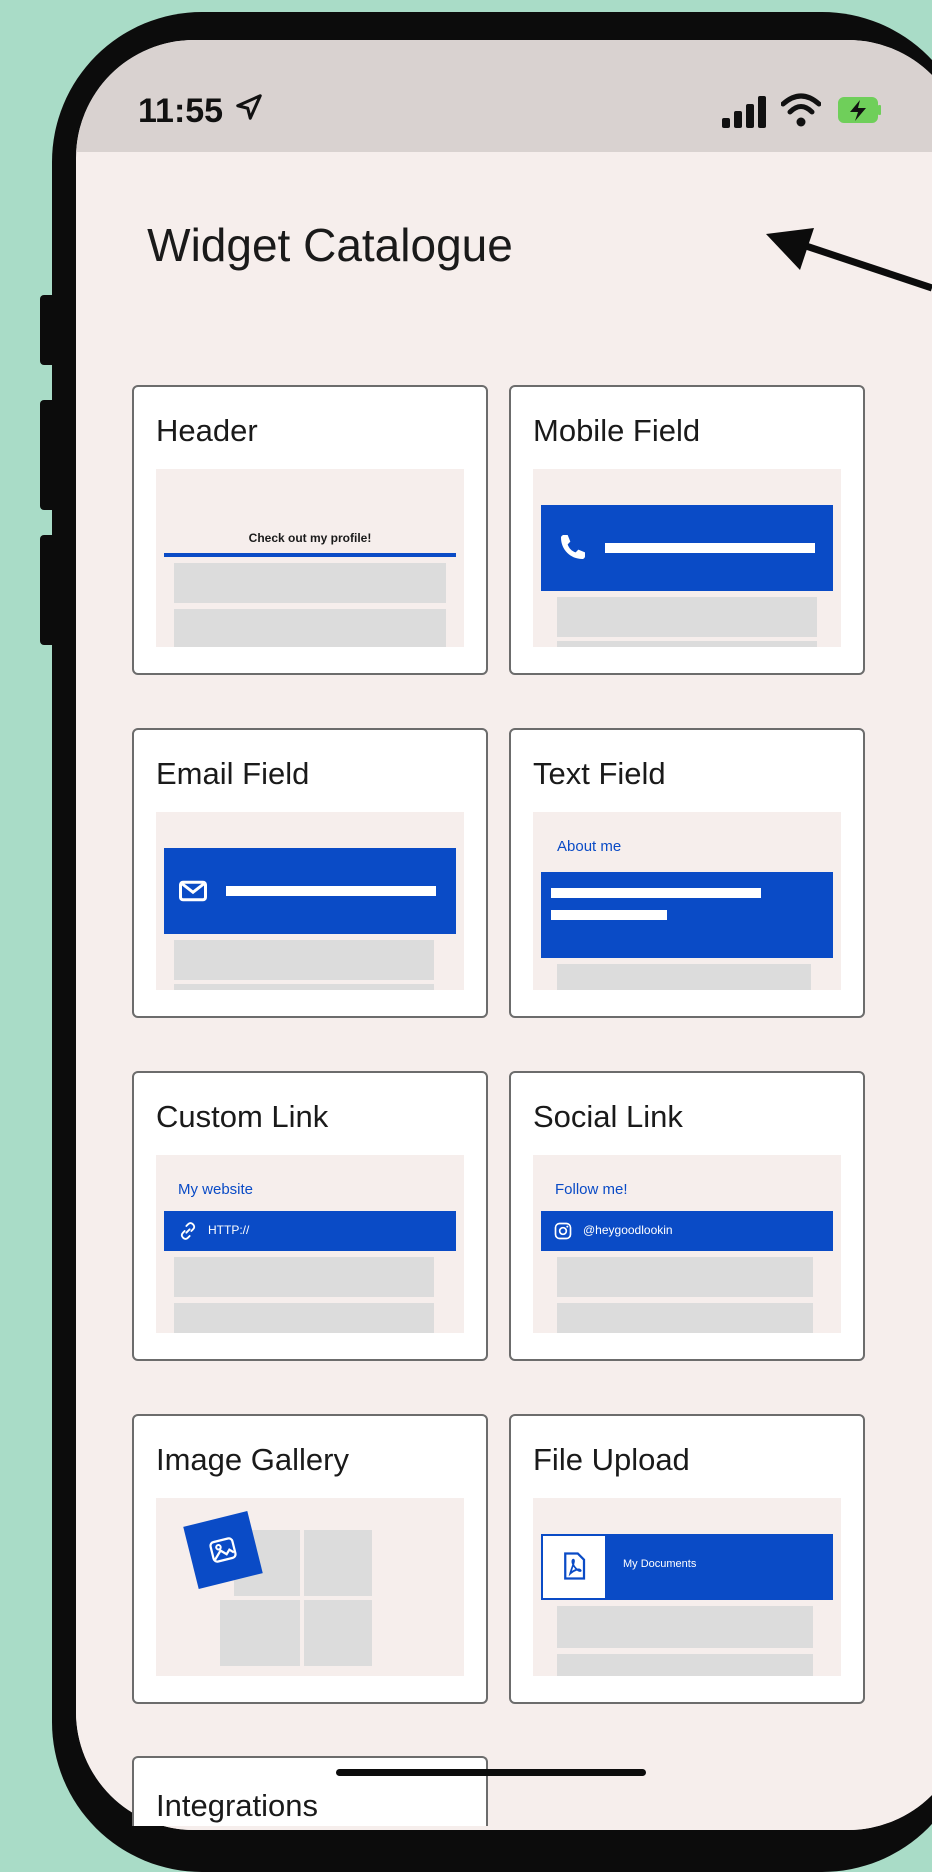 This screenshot has width=932, height=1872. What do you see at coordinates (660, 1564) in the screenshot?
I see `preview-value: My Documents` at bounding box center [660, 1564].